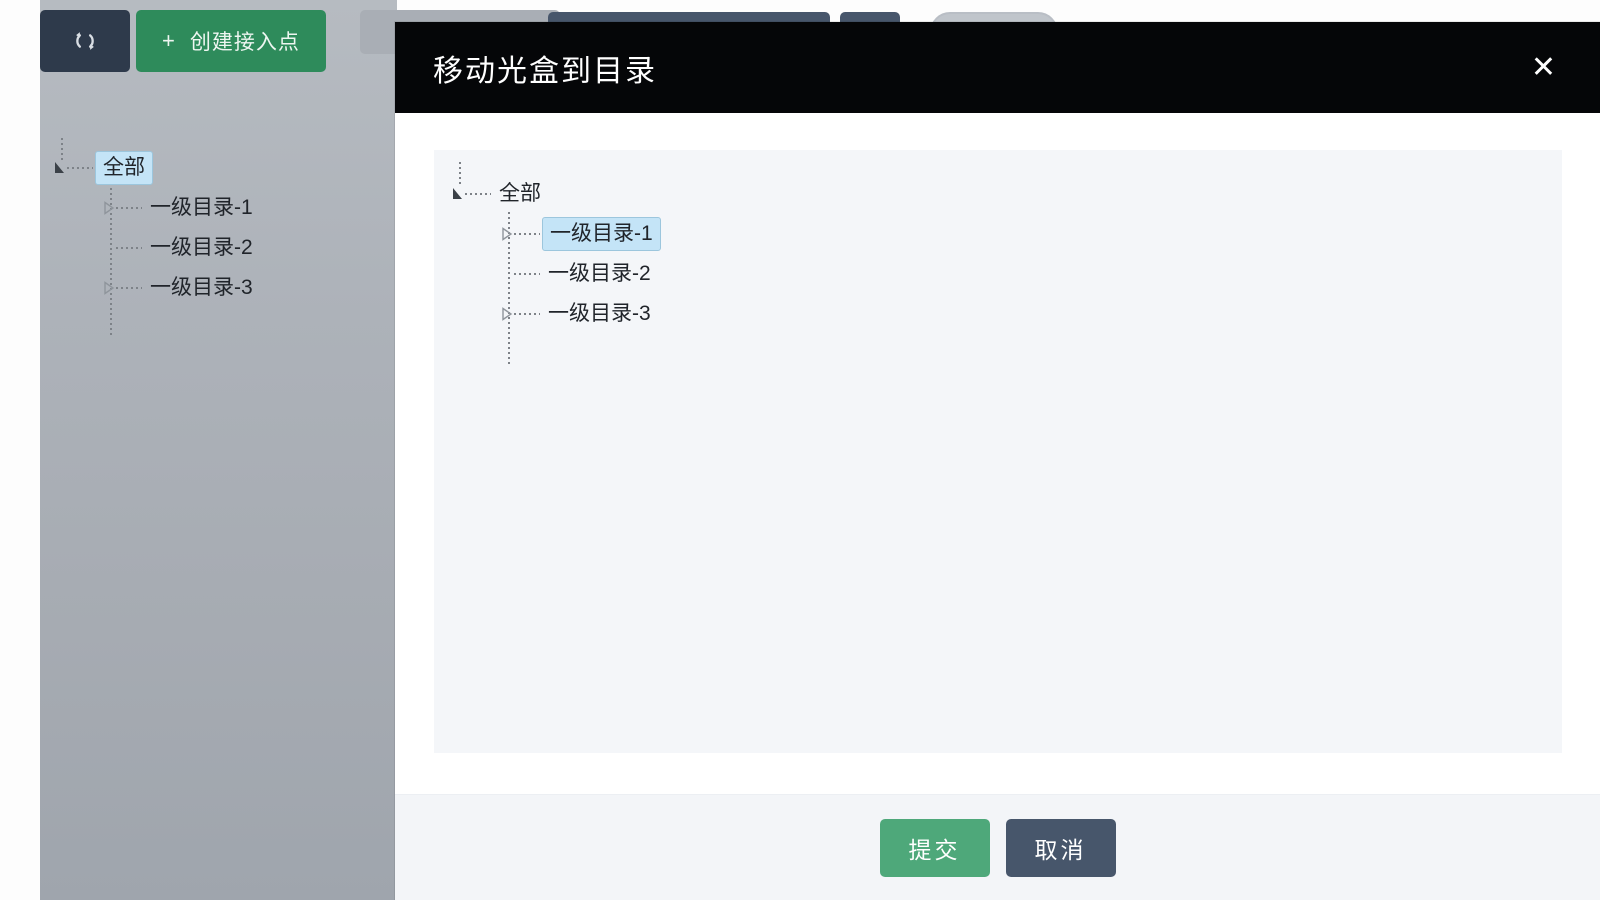 This screenshot has height=900, width=1600. I want to click on modal-directory-tree: 全部 一级目录-1 一级目录-2 一级目录-3, so click(710, 263).